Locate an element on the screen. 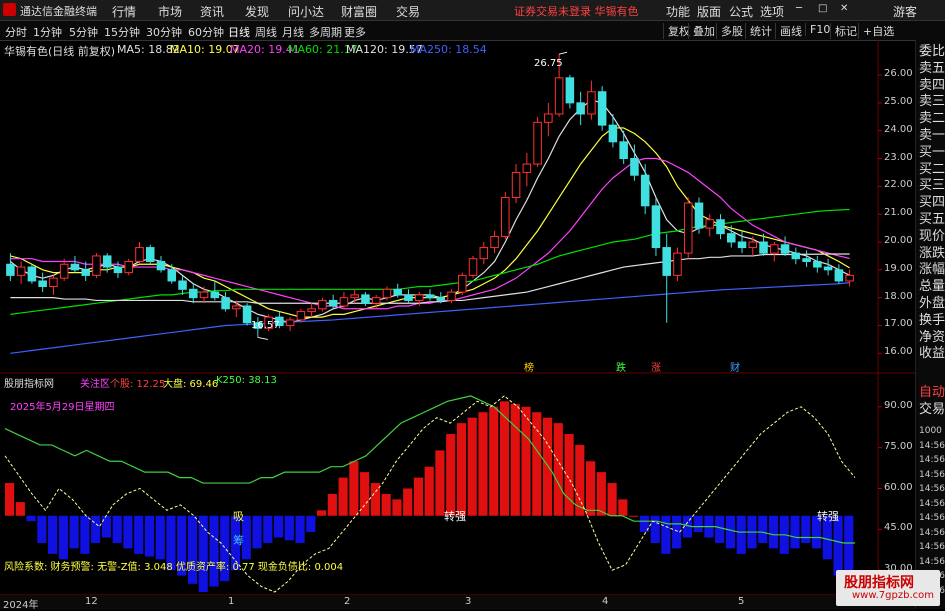 The image size is (945, 611). quote-field-label: 卖五 is located at coordinates (932, 69).